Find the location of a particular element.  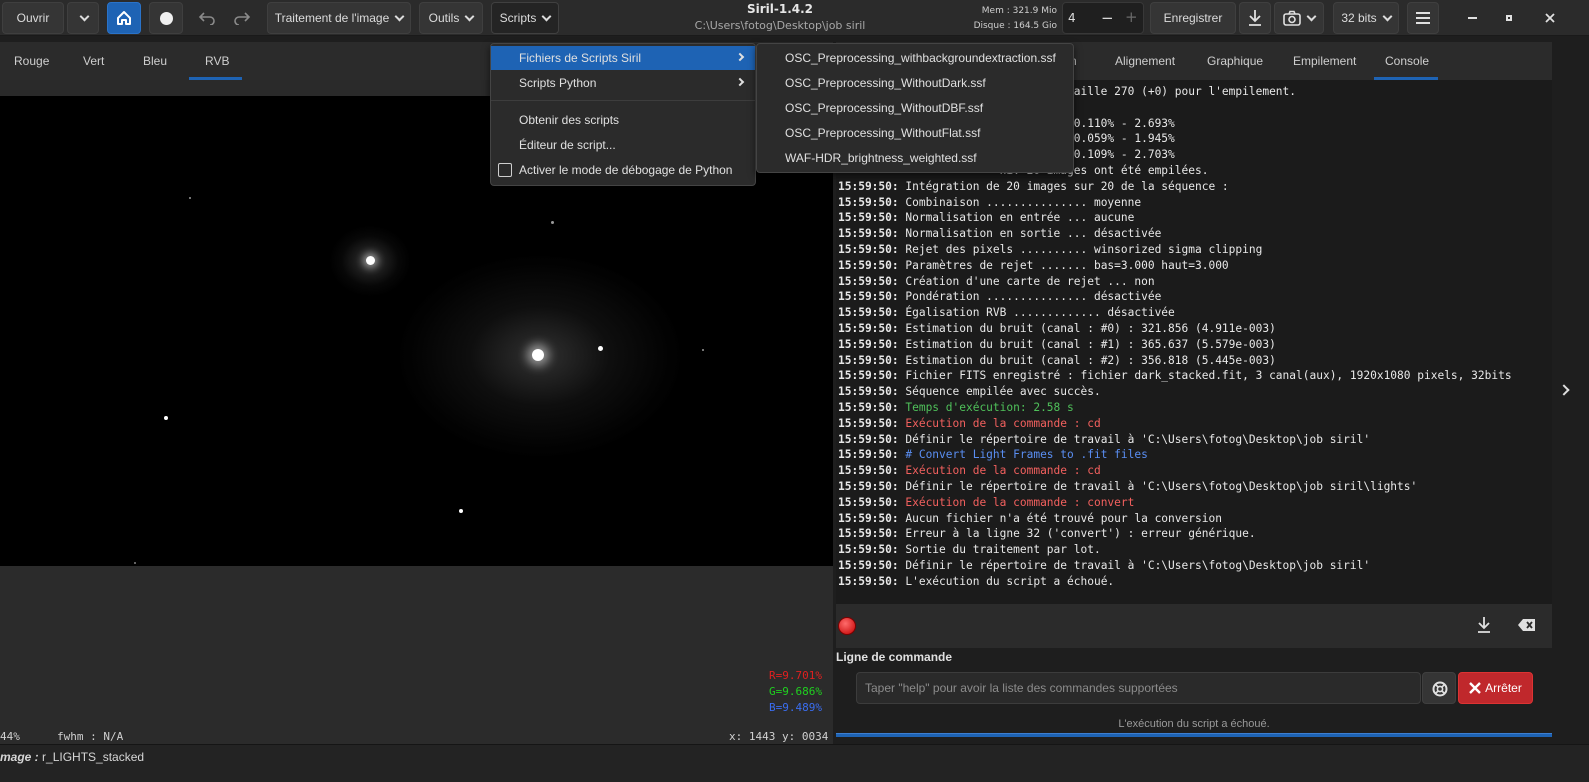

menu-item-get-scripts: Obtenir des scripts is located at coordinates (623, 120).